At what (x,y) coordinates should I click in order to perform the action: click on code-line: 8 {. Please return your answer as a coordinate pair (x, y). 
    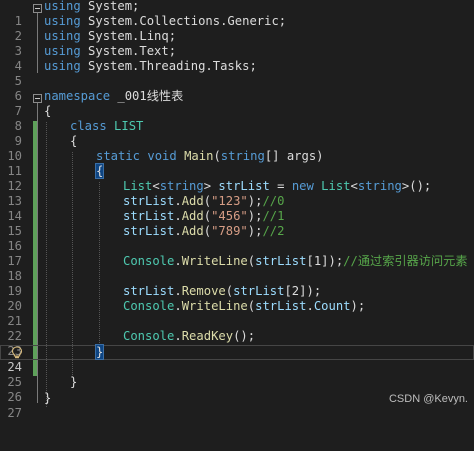
    Looking at the image, I should click on (237, 118).